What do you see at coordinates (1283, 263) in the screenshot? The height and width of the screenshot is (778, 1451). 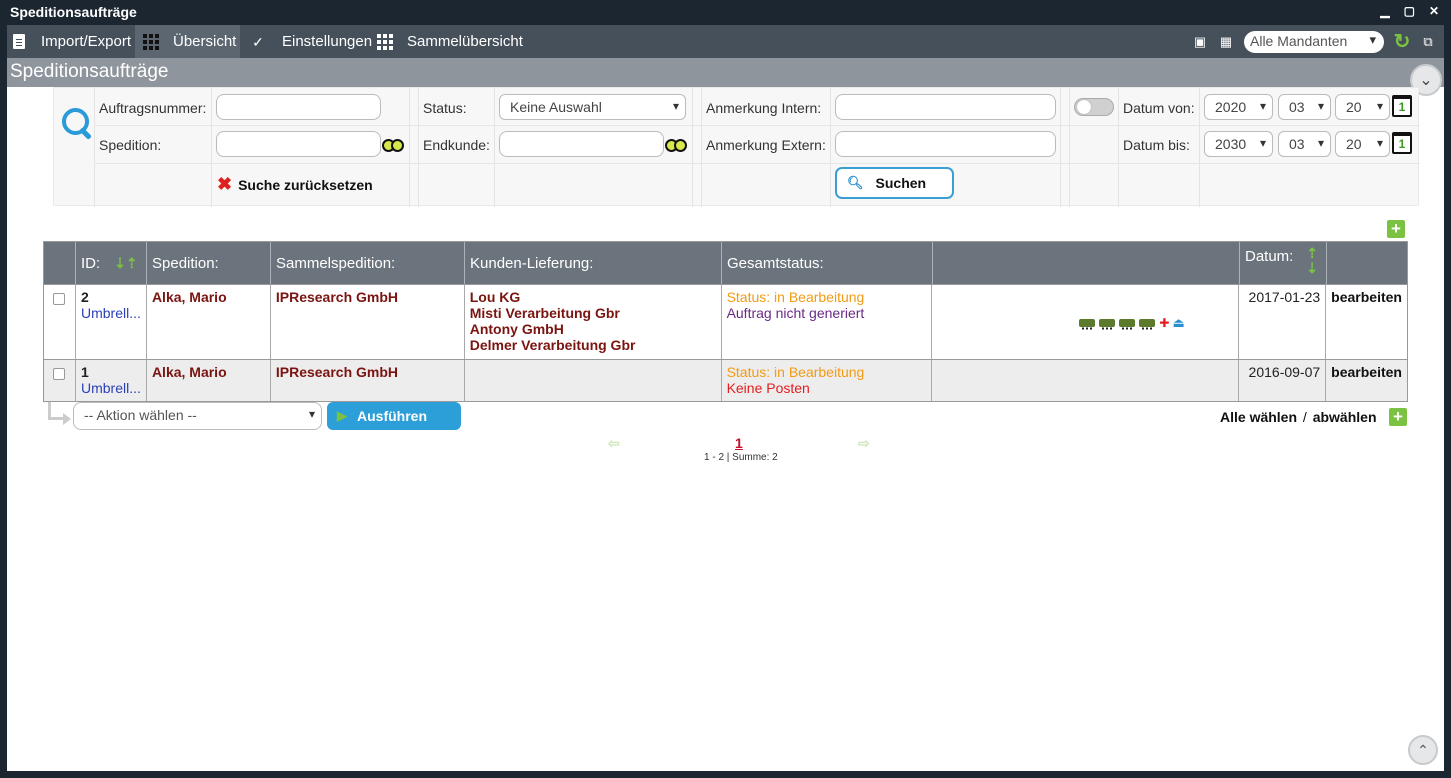 I see `column-datum: Datum: ⇡ ⇣` at bounding box center [1283, 263].